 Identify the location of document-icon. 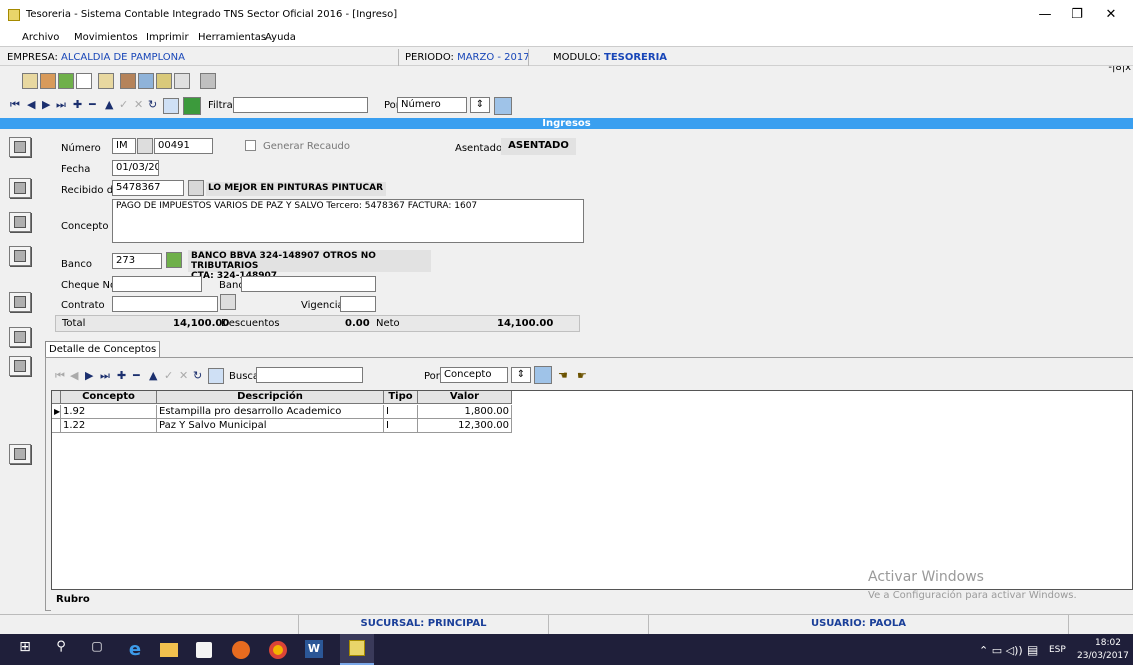
(84, 81).